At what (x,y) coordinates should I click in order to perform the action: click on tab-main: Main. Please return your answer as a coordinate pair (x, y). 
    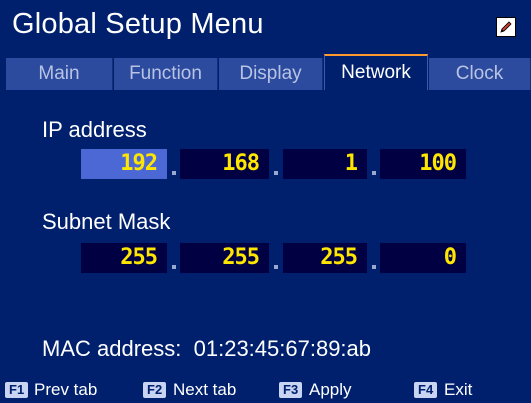
    Looking at the image, I should click on (59, 74).